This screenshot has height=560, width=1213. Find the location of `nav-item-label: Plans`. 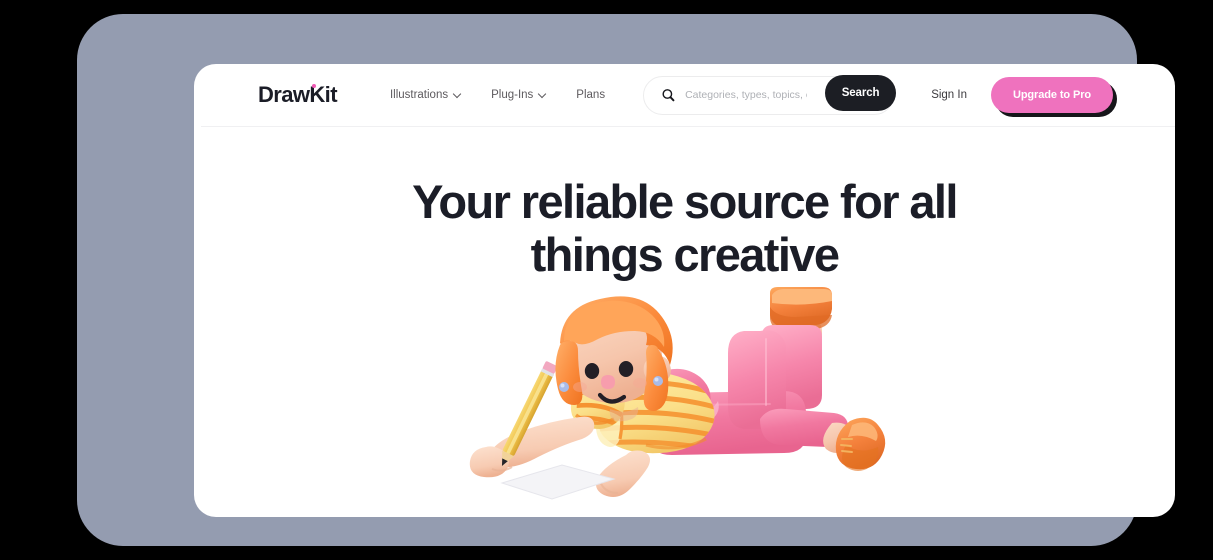

nav-item-label: Plans is located at coordinates (591, 95).